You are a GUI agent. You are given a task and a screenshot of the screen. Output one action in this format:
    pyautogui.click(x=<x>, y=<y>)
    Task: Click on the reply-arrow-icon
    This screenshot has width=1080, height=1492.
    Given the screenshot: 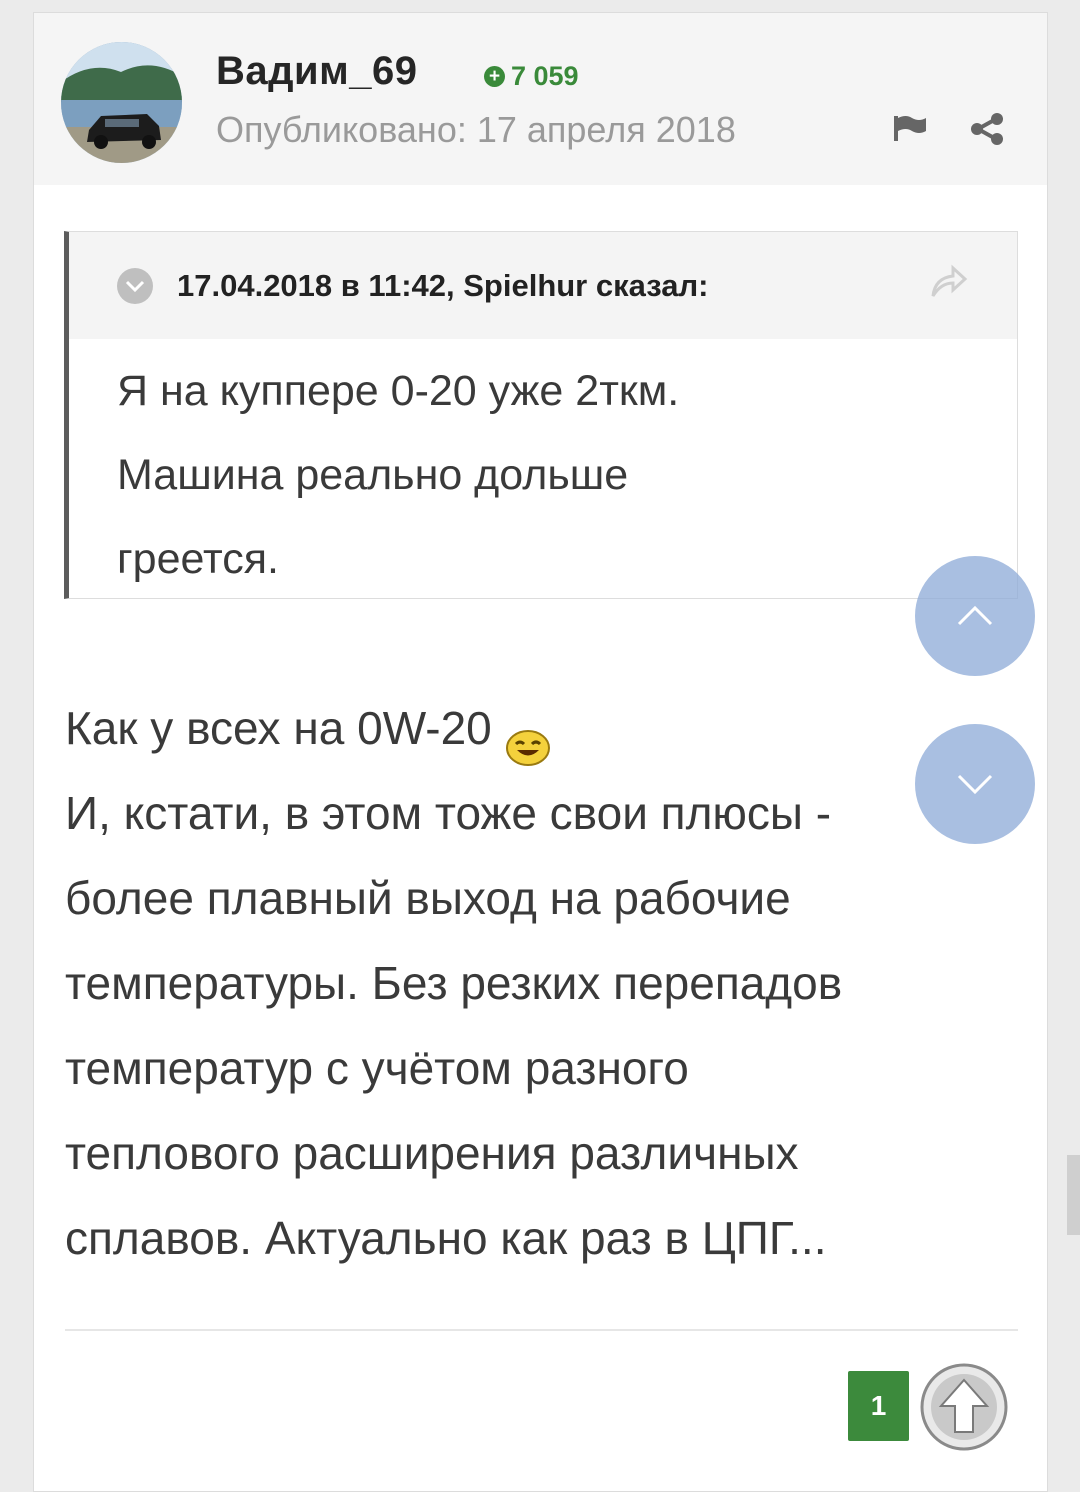 What is the action you would take?
    pyautogui.click(x=949, y=284)
    